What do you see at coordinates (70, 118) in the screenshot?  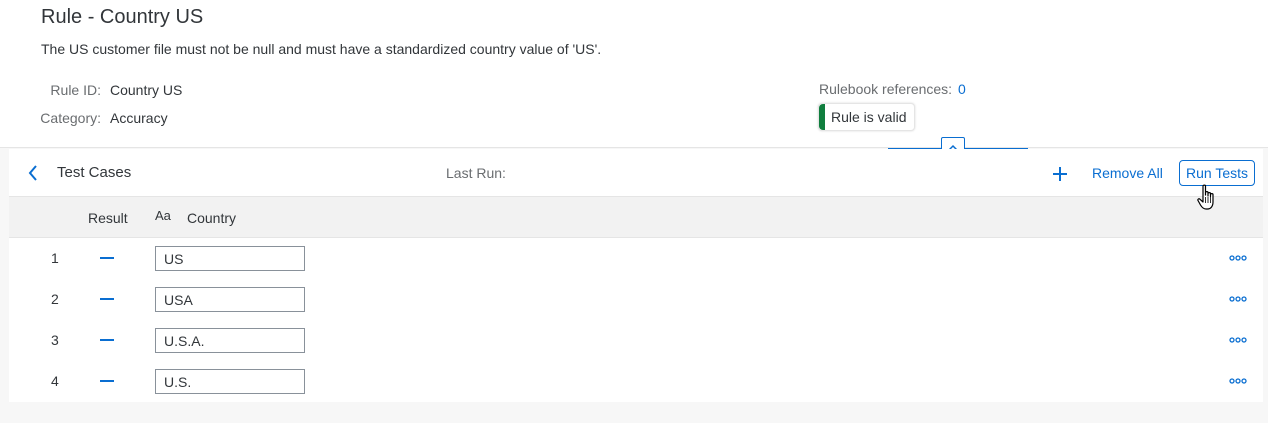 I see `category-label: Category:` at bounding box center [70, 118].